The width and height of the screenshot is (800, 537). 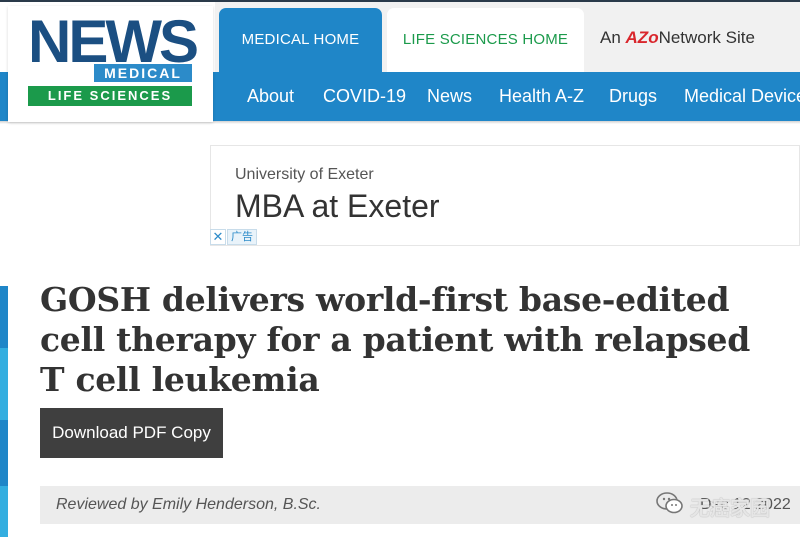 I want to click on azo-logo: AZo, so click(x=642, y=37).